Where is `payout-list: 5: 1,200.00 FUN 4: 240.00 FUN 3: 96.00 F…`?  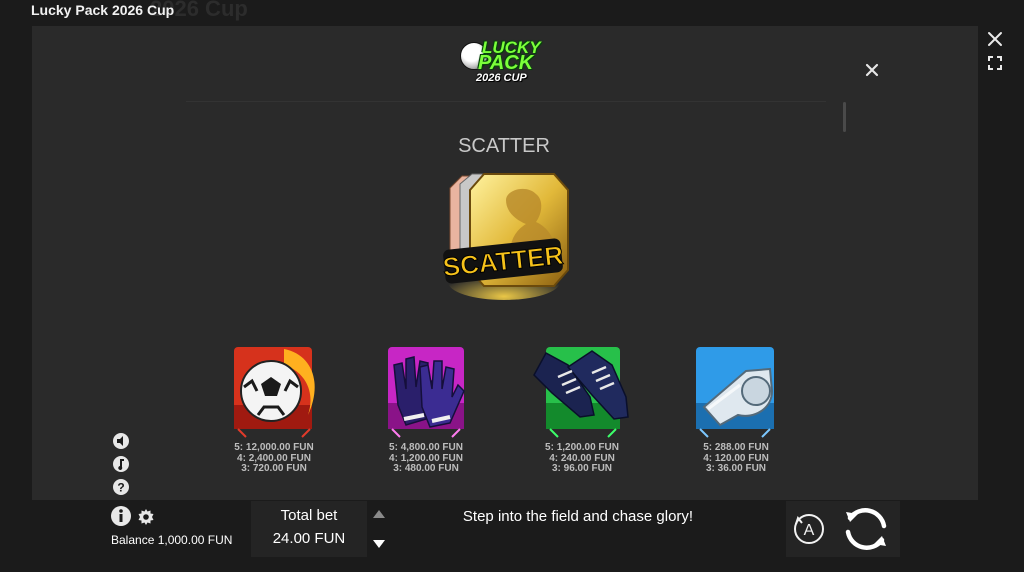
payout-list: 5: 1,200.00 FUN 4: 240.00 FUN 3: 96.00 F… is located at coordinates (582, 458).